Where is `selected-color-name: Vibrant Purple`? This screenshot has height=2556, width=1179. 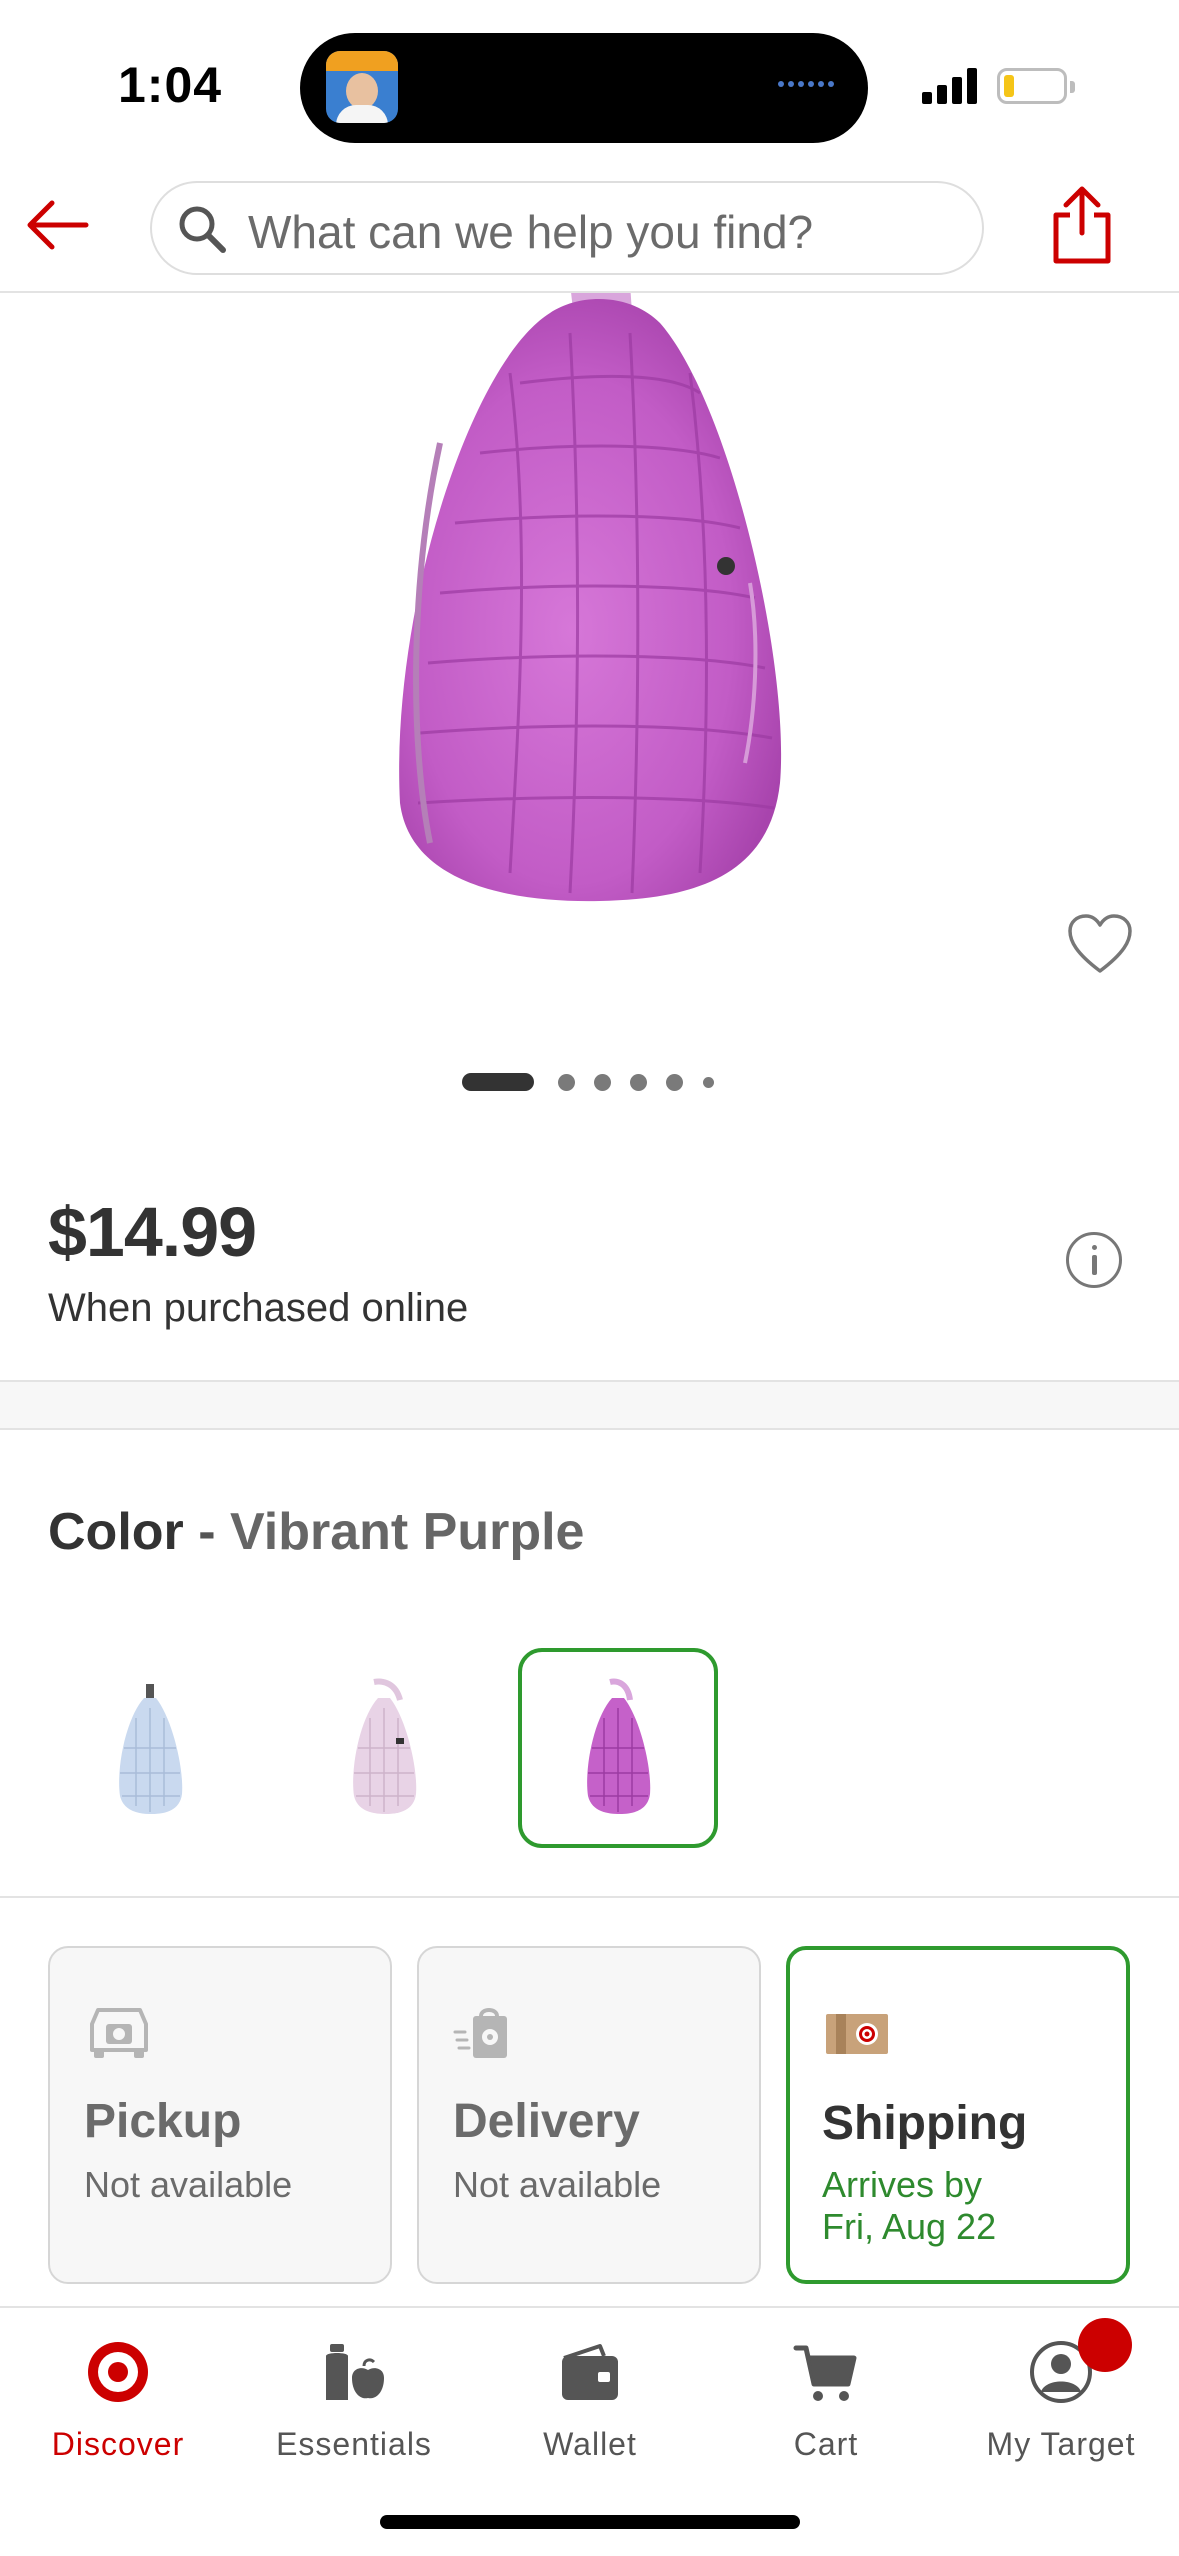
selected-color-name: Vibrant Purple is located at coordinates (407, 1532).